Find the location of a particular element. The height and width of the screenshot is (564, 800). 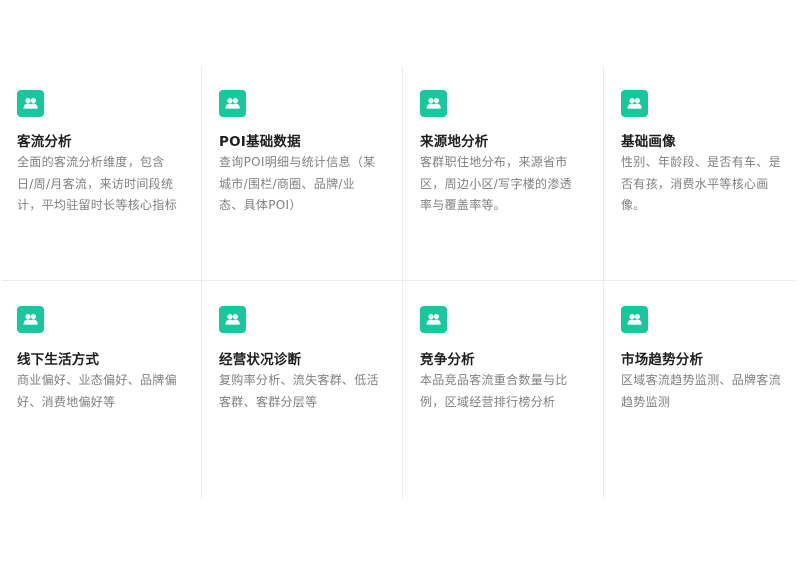

feature-title: 客流分析 is located at coordinates (44, 142).